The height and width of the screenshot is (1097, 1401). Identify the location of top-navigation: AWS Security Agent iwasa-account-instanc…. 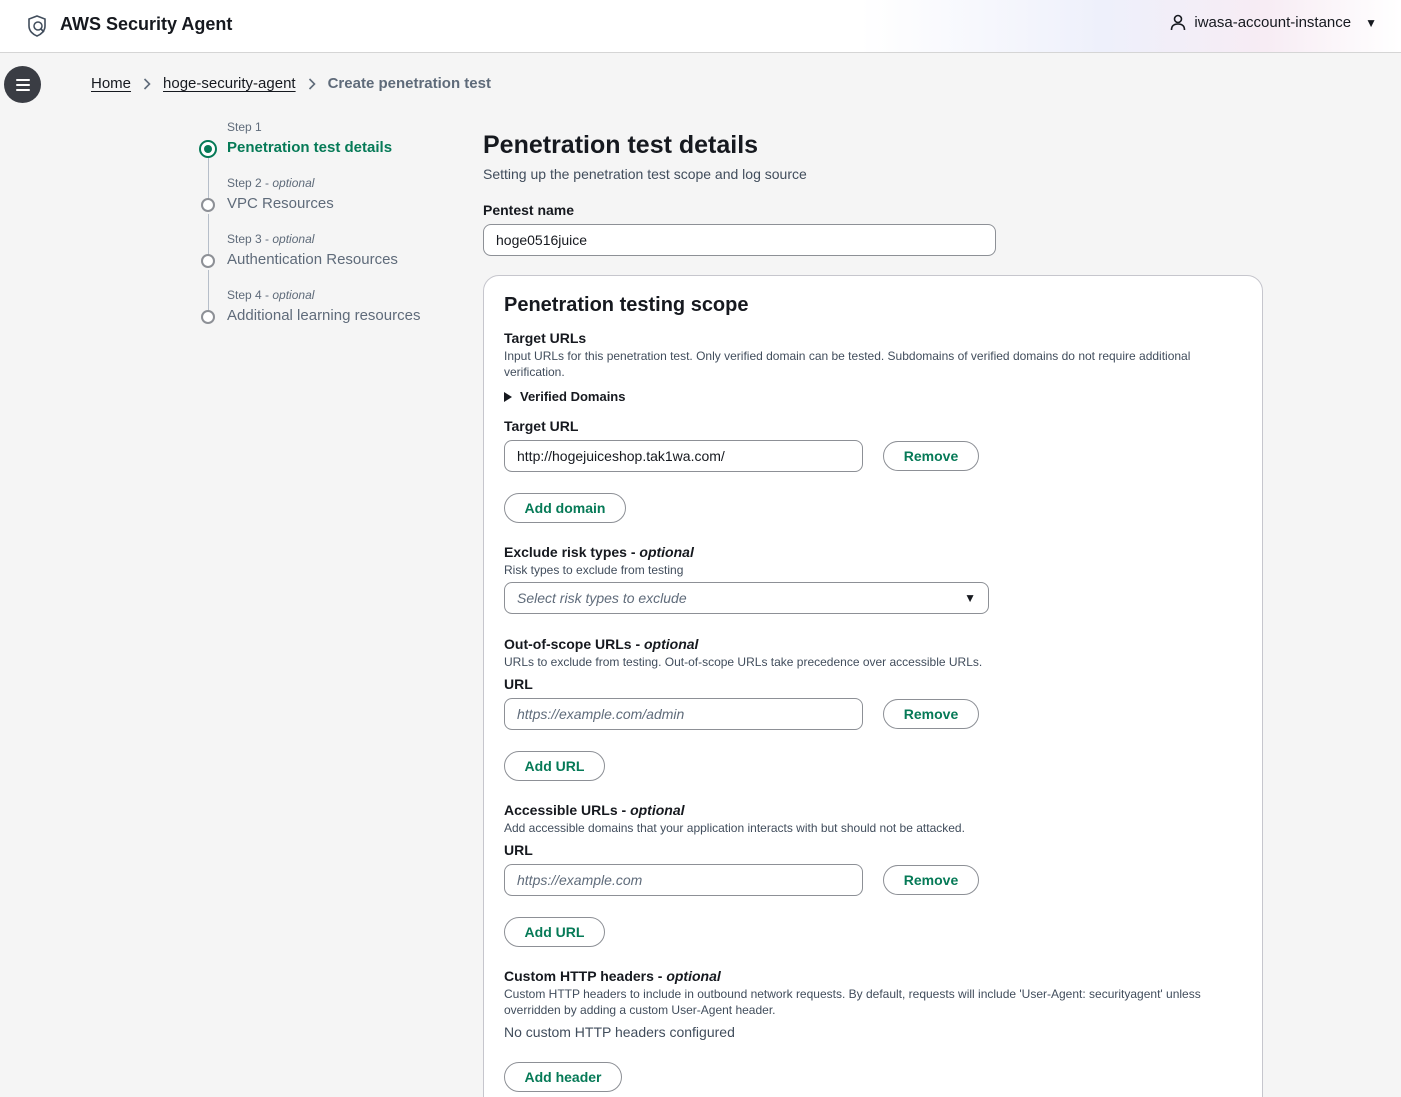
(700, 26).